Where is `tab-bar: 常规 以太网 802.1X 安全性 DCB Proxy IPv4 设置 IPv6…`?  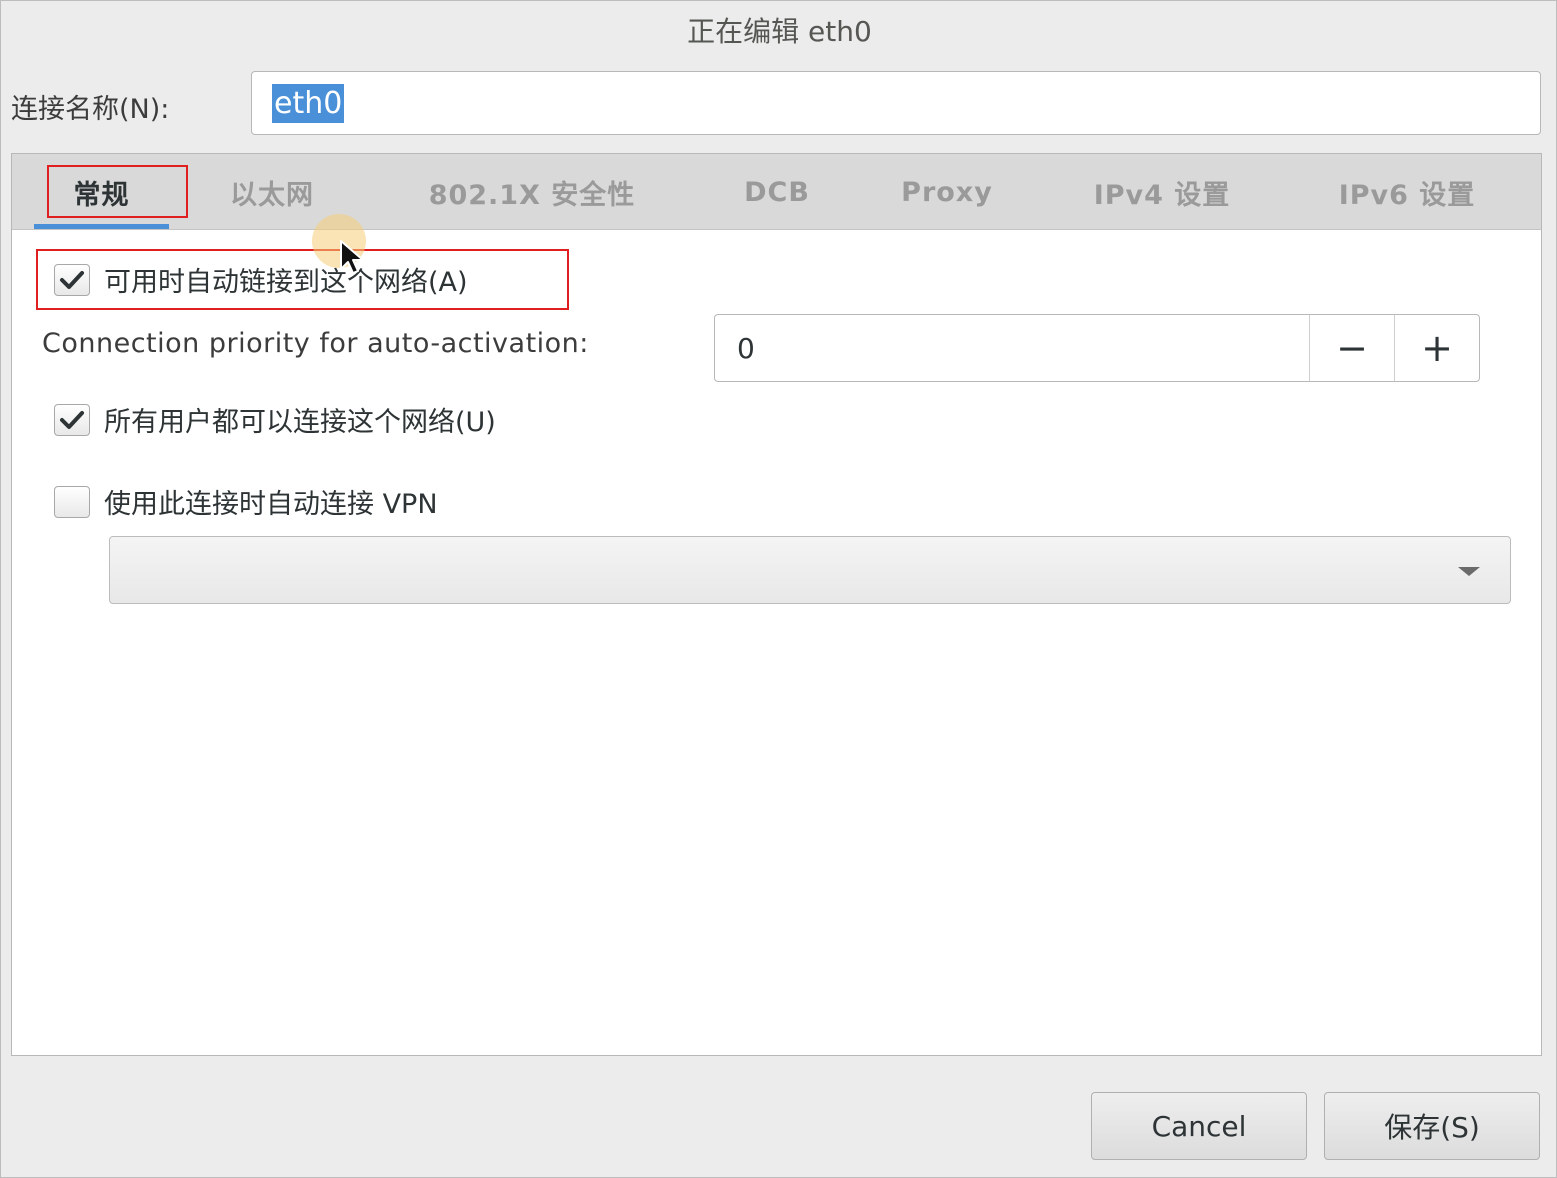 tab-bar: 常规 以太网 802.1X 安全性 DCB Proxy IPv4 设置 IPv6… is located at coordinates (776, 192).